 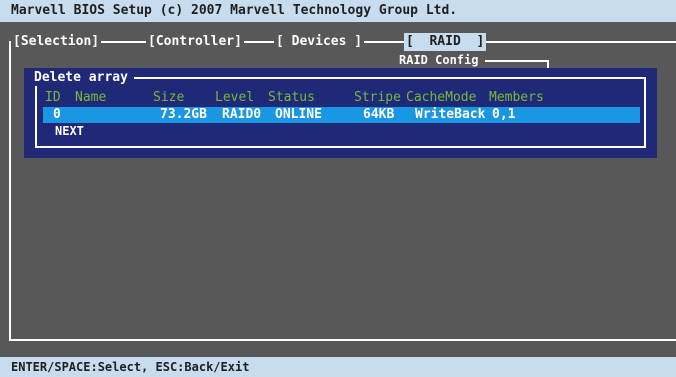 I want to click on submenu-divider, so click(x=517, y=61).